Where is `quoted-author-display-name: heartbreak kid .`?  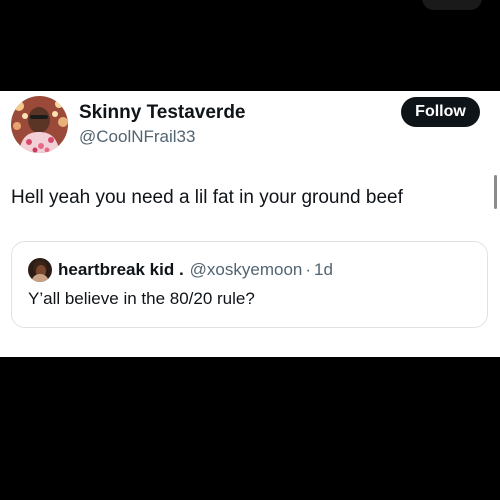
quoted-author-display-name: heartbreak kid . is located at coordinates (121, 269).